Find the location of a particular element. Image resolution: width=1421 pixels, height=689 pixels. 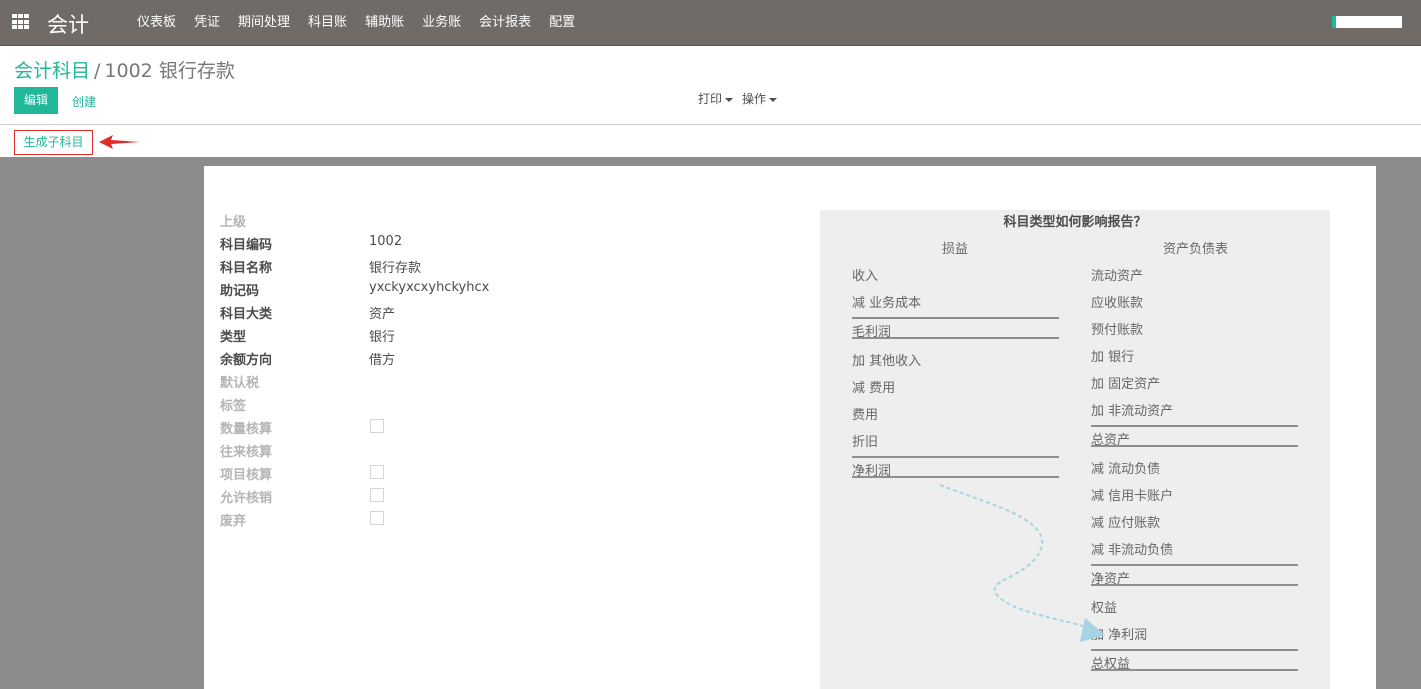

quantity-accounting-checkbox is located at coordinates (377, 426).